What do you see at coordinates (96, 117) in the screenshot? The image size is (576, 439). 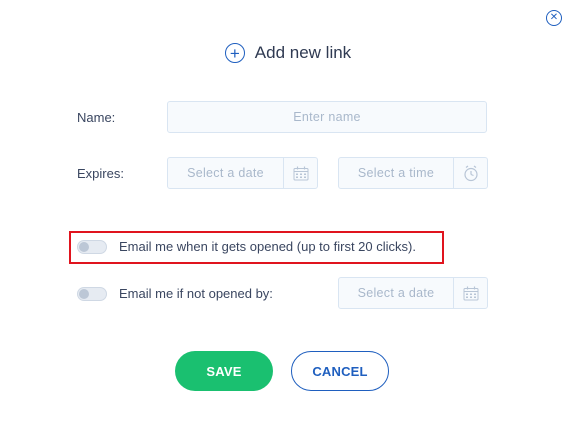 I see `name-label: Name:` at bounding box center [96, 117].